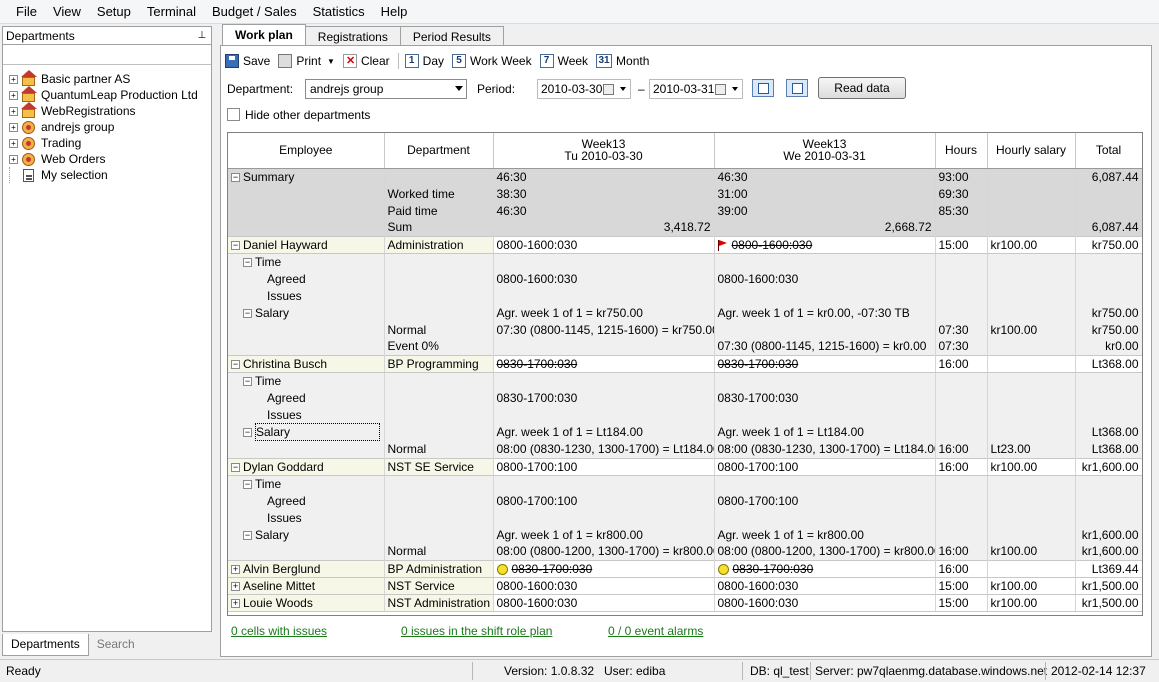 This screenshot has width=1159, height=682. Describe the element at coordinates (604, 278) in the screenshot. I see `cell-day1: 0800-1600:030` at that location.